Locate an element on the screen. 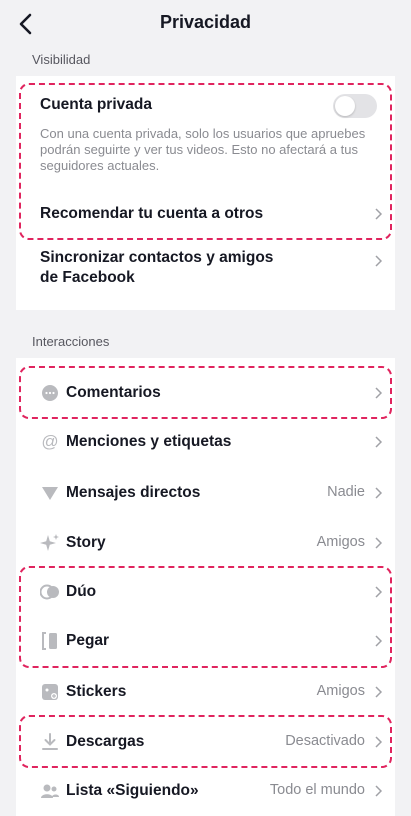 The height and width of the screenshot is (816, 411). following-list-label: Lista «Siguiendo» is located at coordinates (132, 790).